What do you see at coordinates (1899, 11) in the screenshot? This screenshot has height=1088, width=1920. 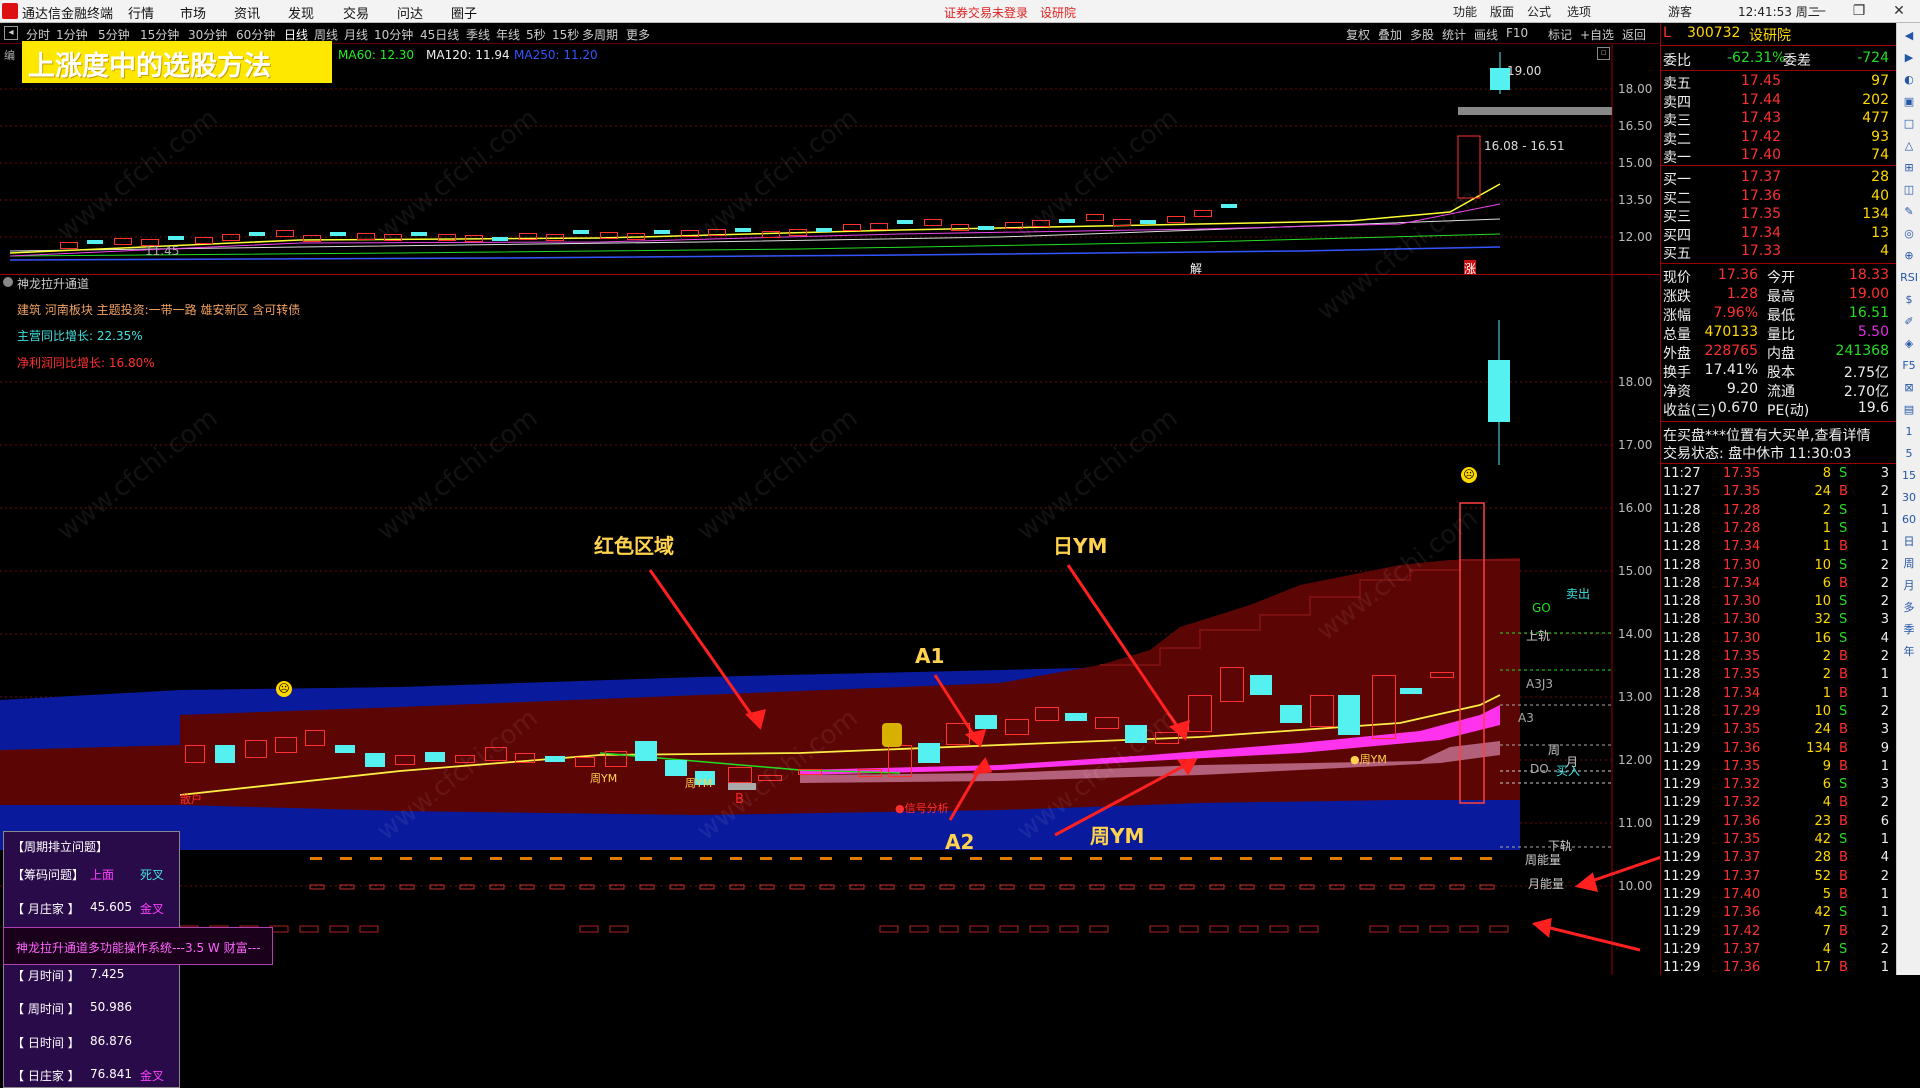 I see `close-icon: ✕` at bounding box center [1899, 11].